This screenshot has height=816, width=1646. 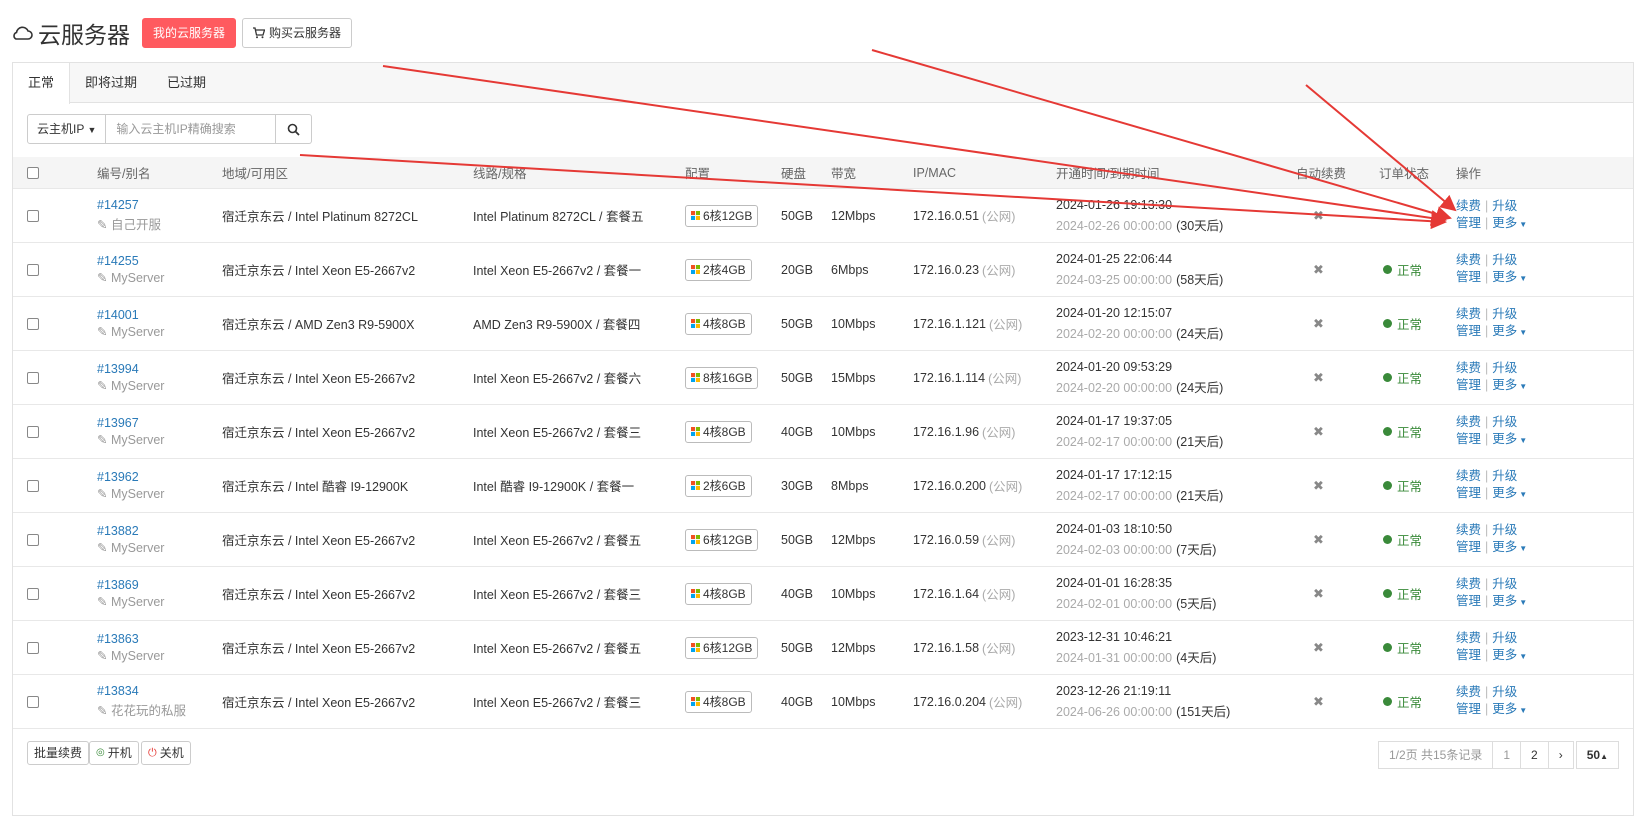 I want to click on bandwidth-cell: 15Mbps, so click(x=853, y=377).